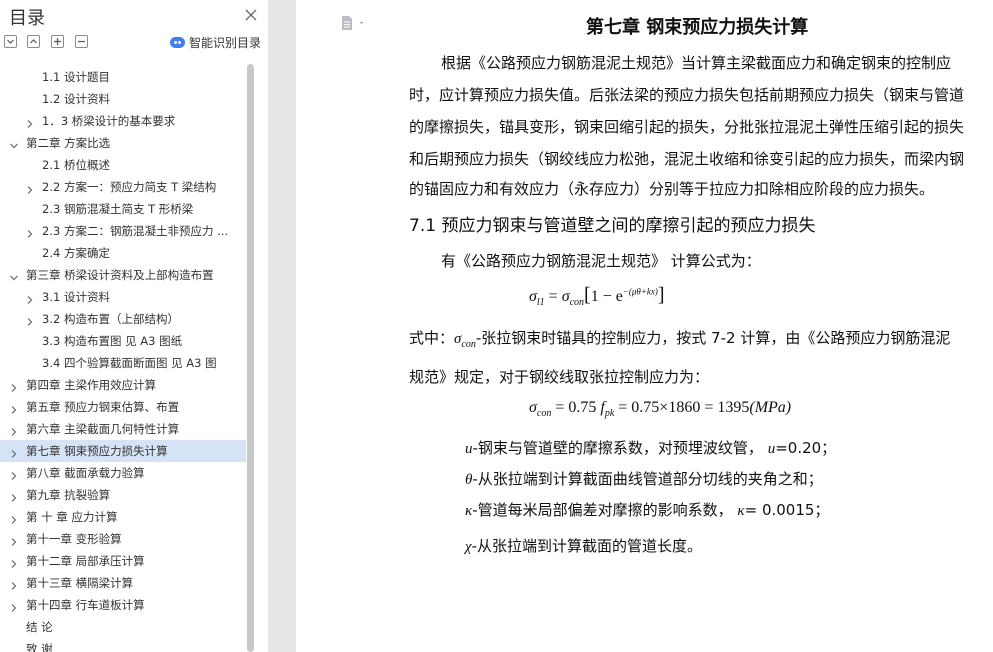 Image resolution: width=993 pixels, height=652 pixels. Describe the element at coordinates (651, 448) in the screenshot. I see `definition-u: u-钢束与管道壁的摩擦系数，对预埋波纹管， u=0.20；` at that location.